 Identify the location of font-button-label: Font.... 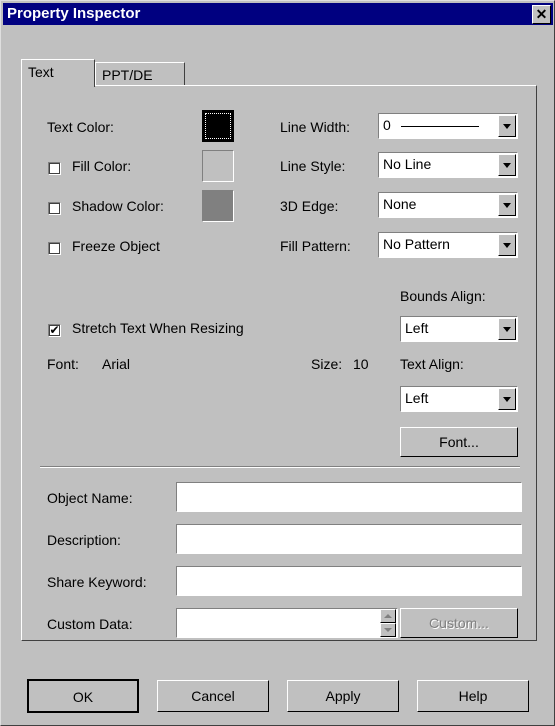
(459, 442).